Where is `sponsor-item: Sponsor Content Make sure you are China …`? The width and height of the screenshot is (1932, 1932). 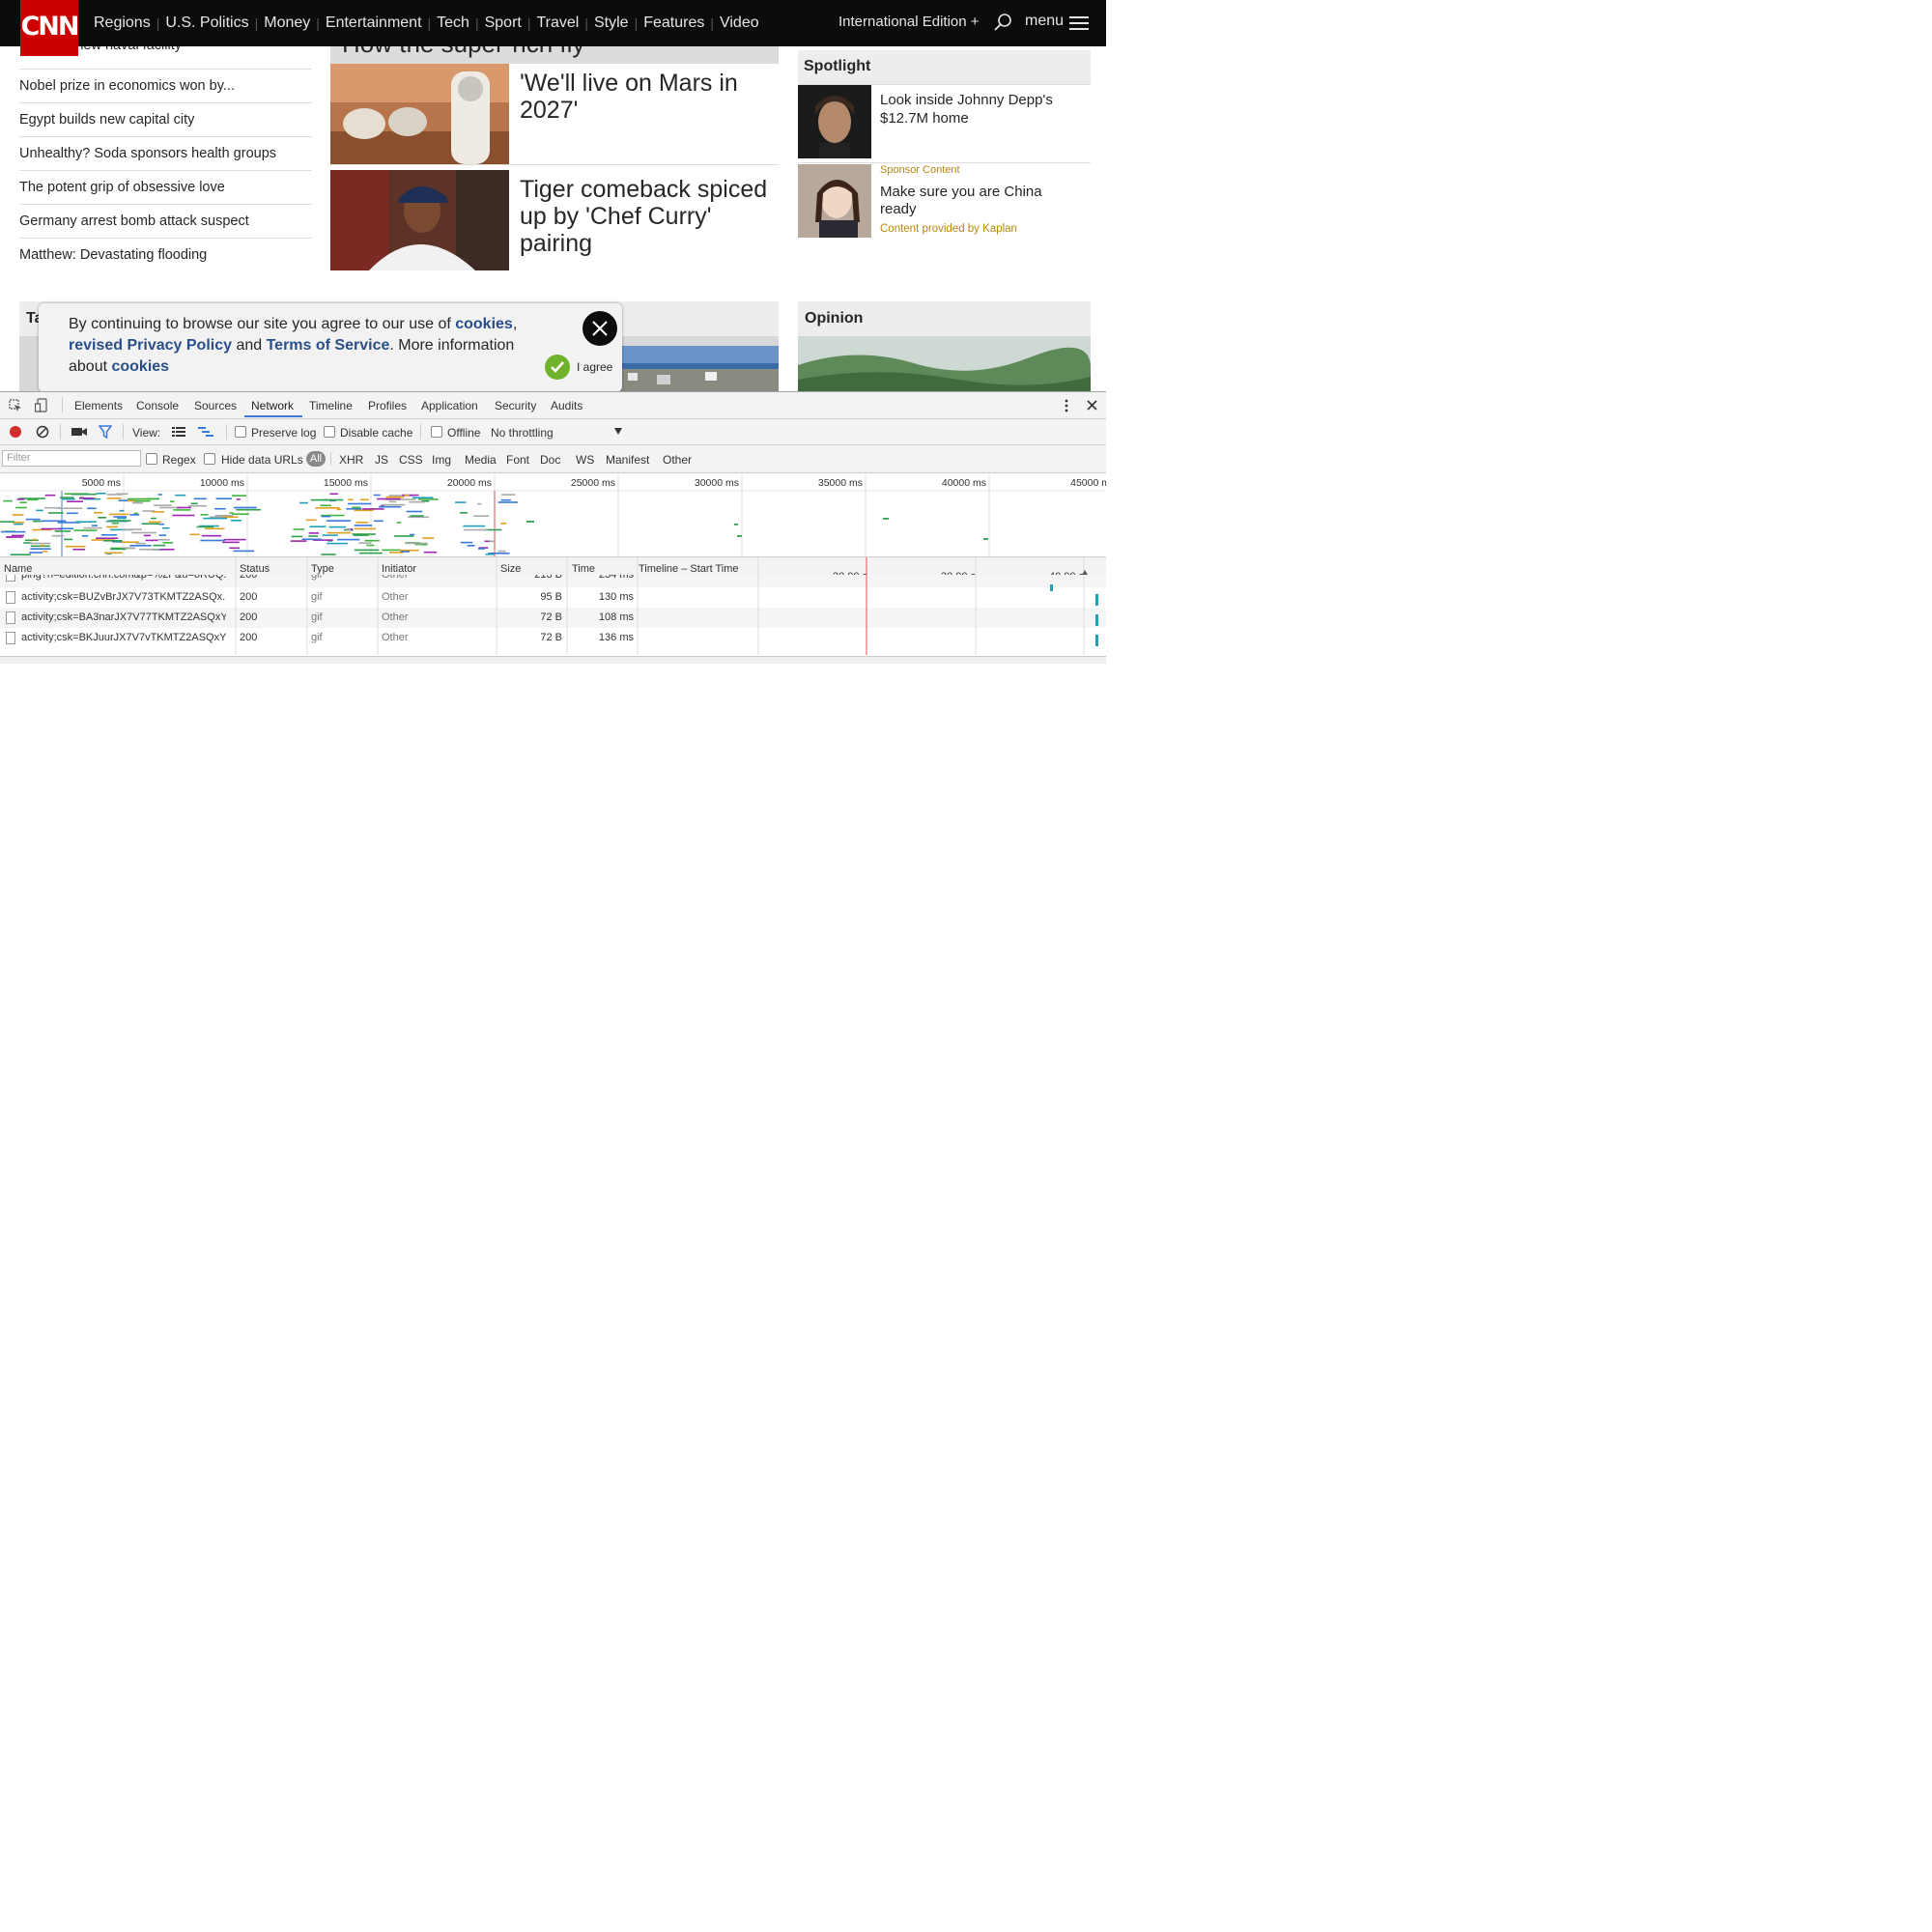
sponsor-item: Sponsor Content Make sure you are China … is located at coordinates (944, 201).